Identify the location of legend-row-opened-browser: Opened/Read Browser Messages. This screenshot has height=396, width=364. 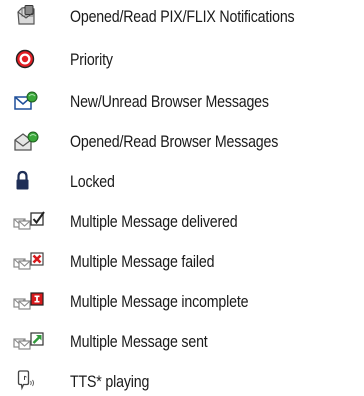
(182, 141).